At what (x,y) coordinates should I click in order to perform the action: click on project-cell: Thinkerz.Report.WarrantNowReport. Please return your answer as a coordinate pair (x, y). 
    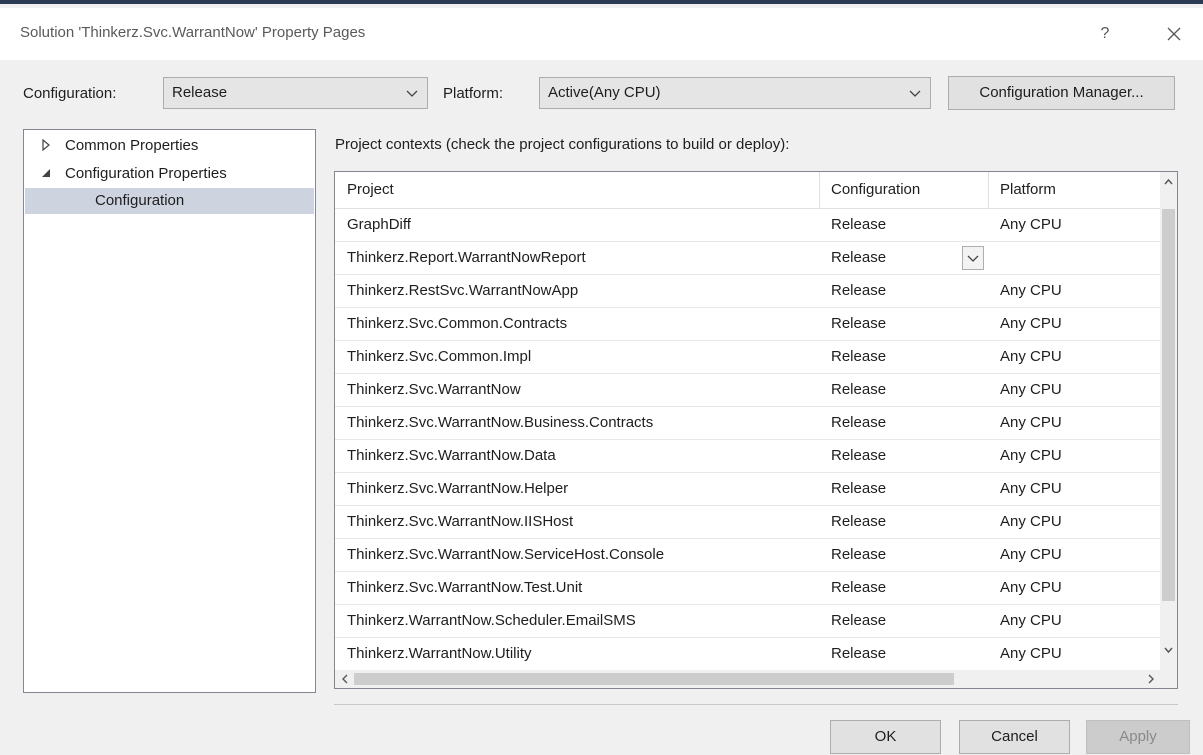
    Looking at the image, I should click on (466, 257).